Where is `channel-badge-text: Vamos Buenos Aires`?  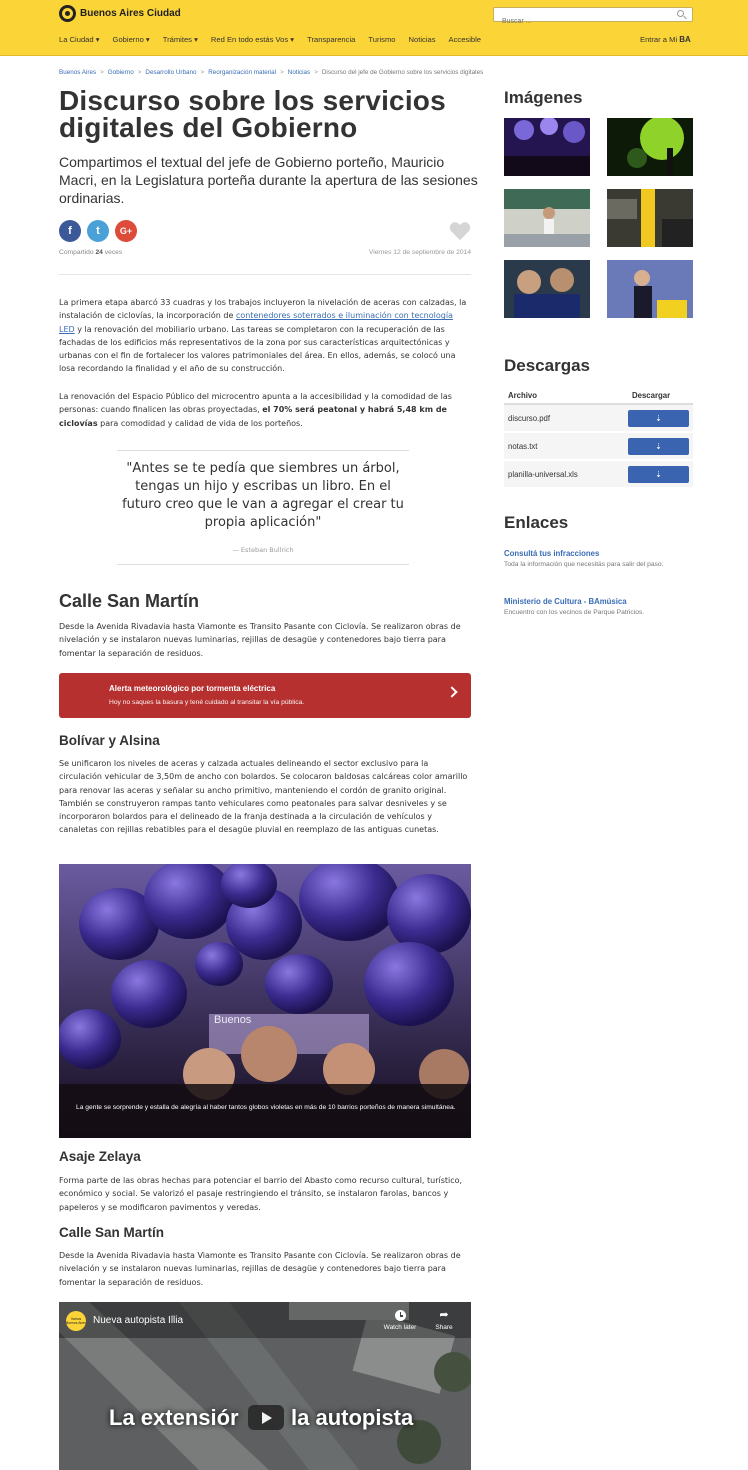
channel-badge-text: Vamos Buenos Aires is located at coordinates (76, 1321).